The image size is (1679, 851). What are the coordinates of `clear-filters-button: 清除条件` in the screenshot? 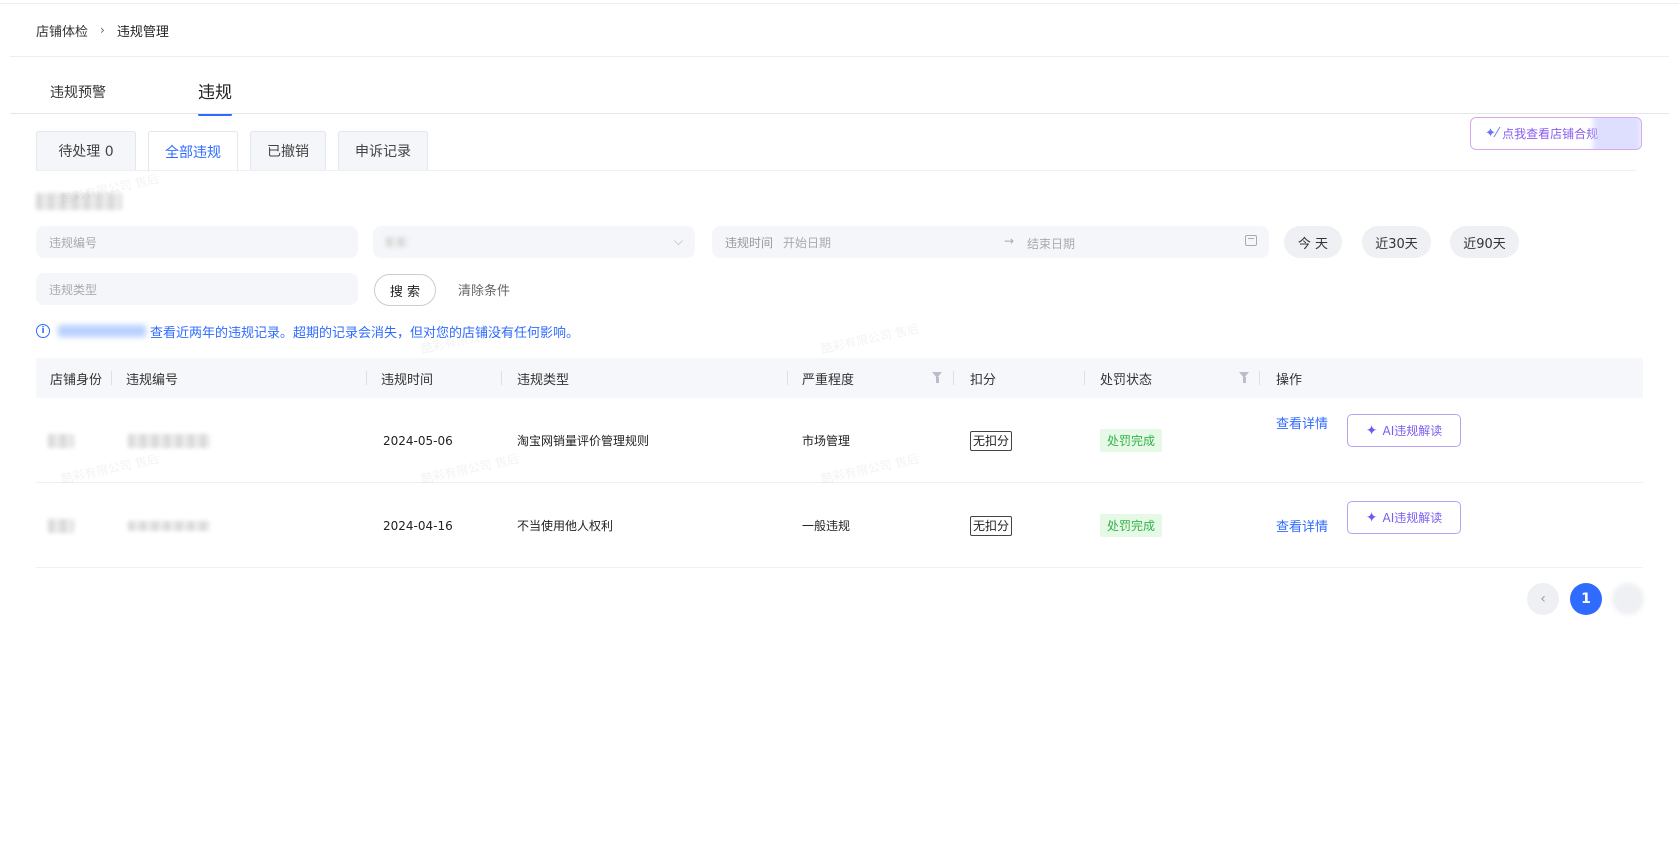 It's located at (484, 289).